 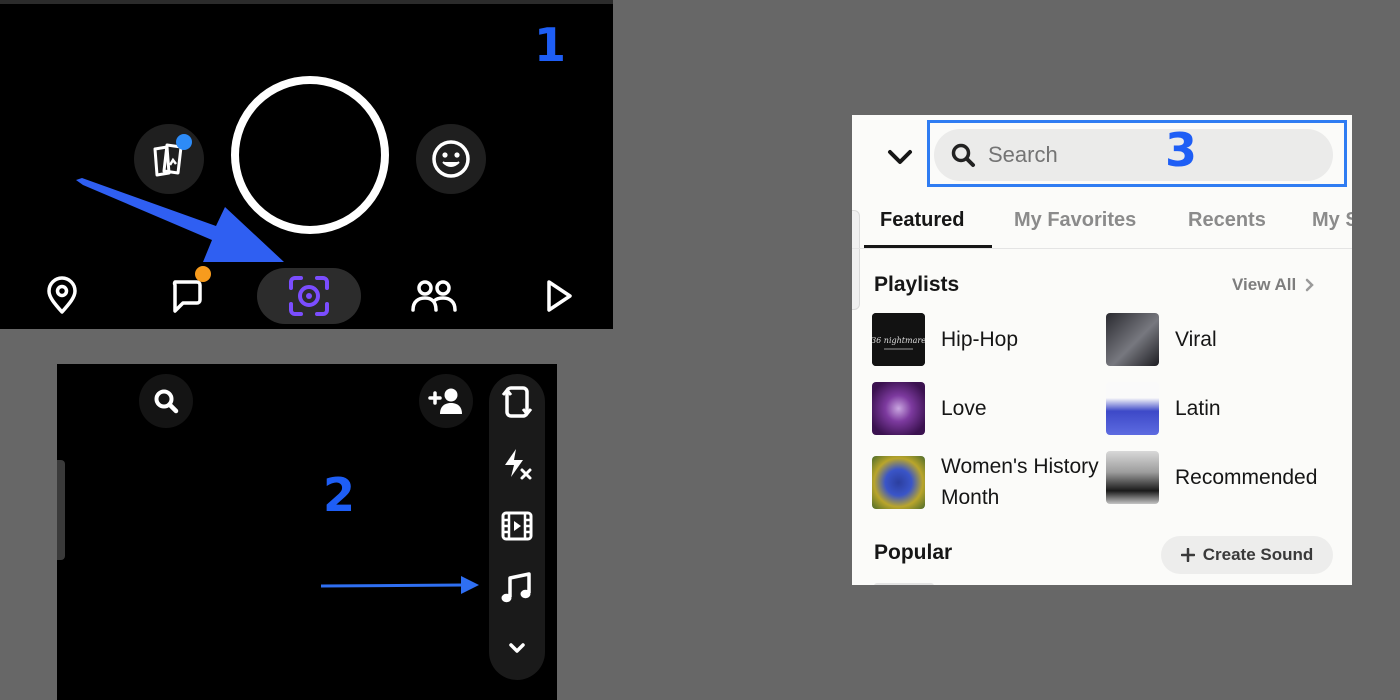 I want to click on next-item-peek, so click(x=904, y=584).